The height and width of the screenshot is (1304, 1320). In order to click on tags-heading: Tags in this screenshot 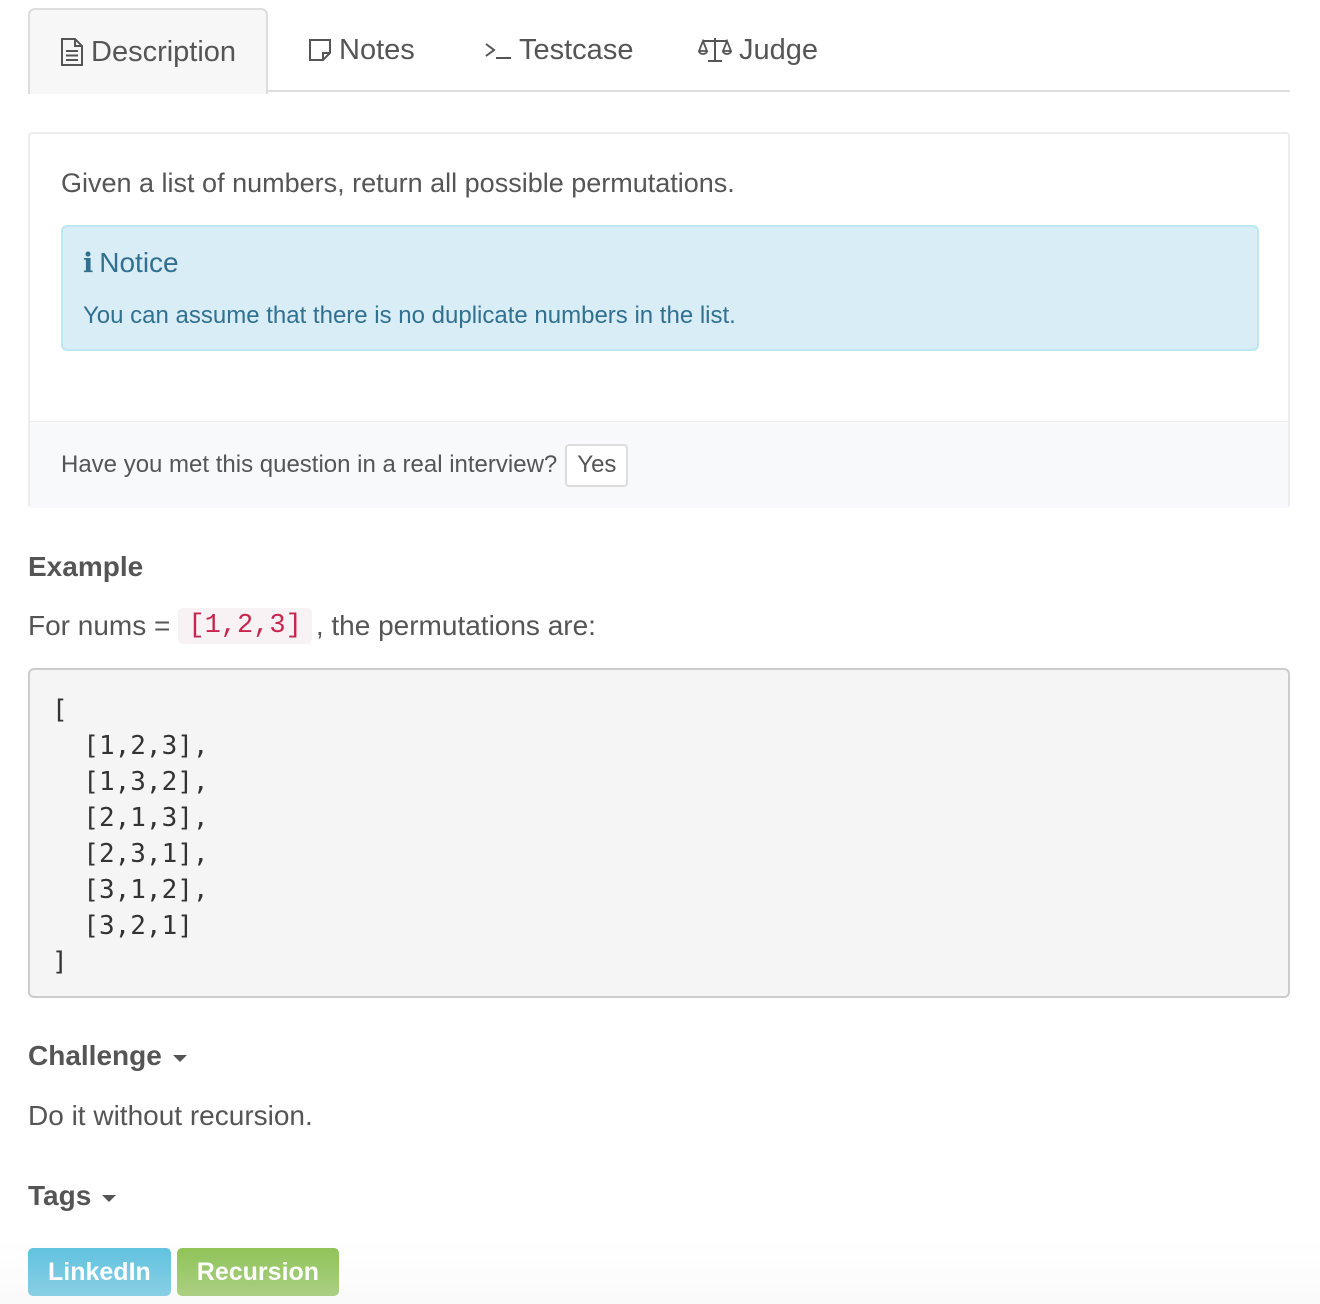, I will do `click(72, 1196)`.